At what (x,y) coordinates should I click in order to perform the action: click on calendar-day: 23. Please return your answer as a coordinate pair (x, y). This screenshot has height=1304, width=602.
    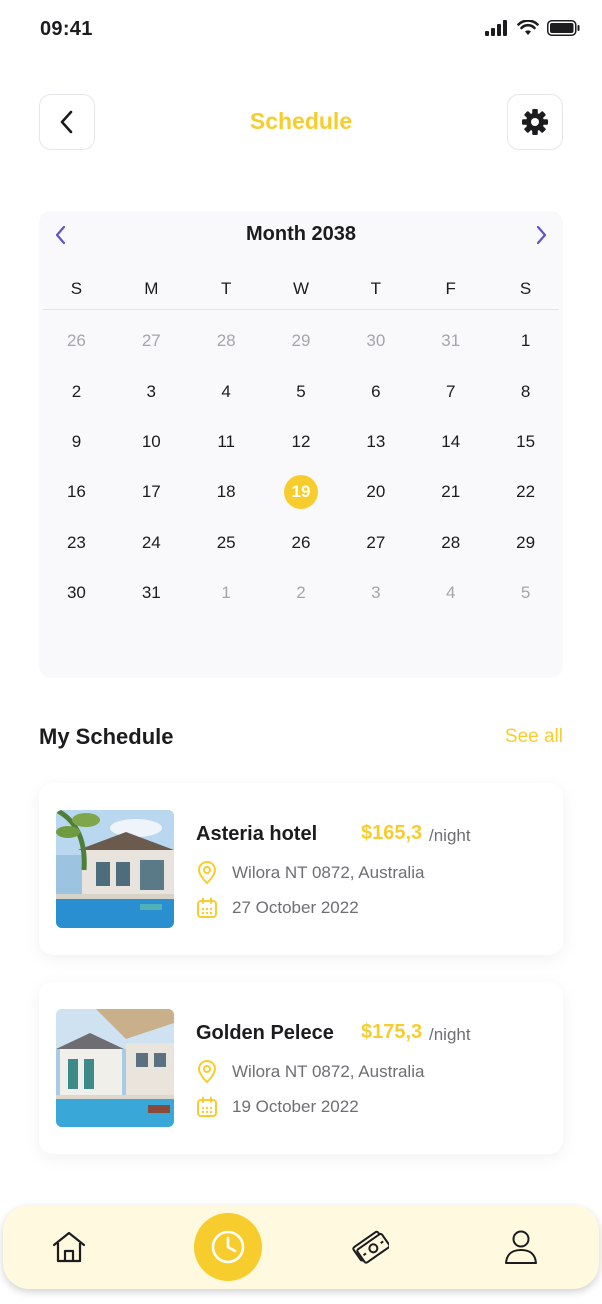
    Looking at the image, I should click on (76, 543).